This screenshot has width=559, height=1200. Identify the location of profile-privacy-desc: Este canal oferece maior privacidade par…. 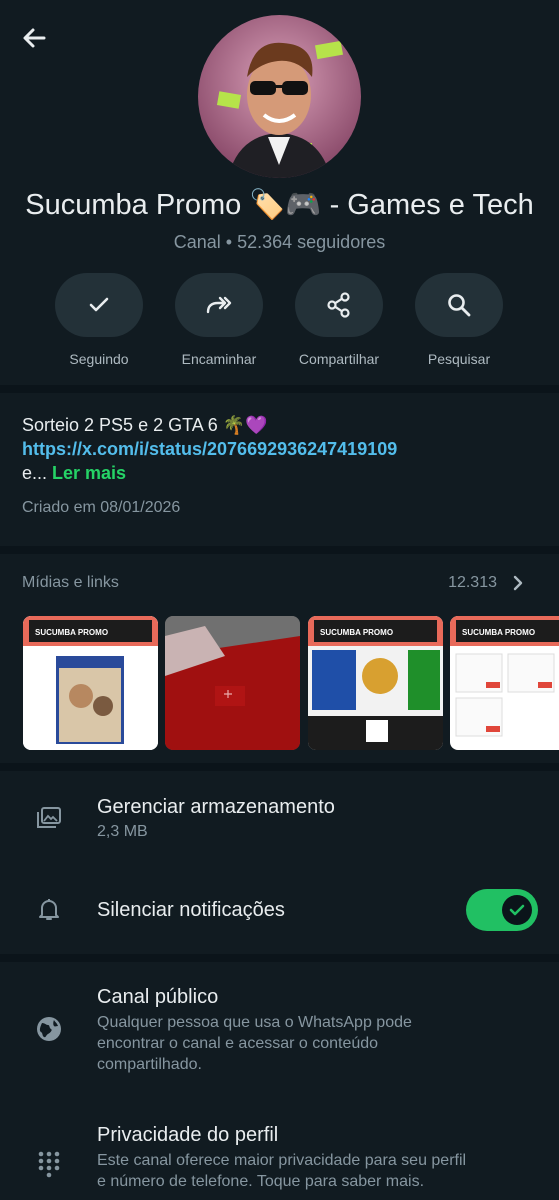
(282, 1171).